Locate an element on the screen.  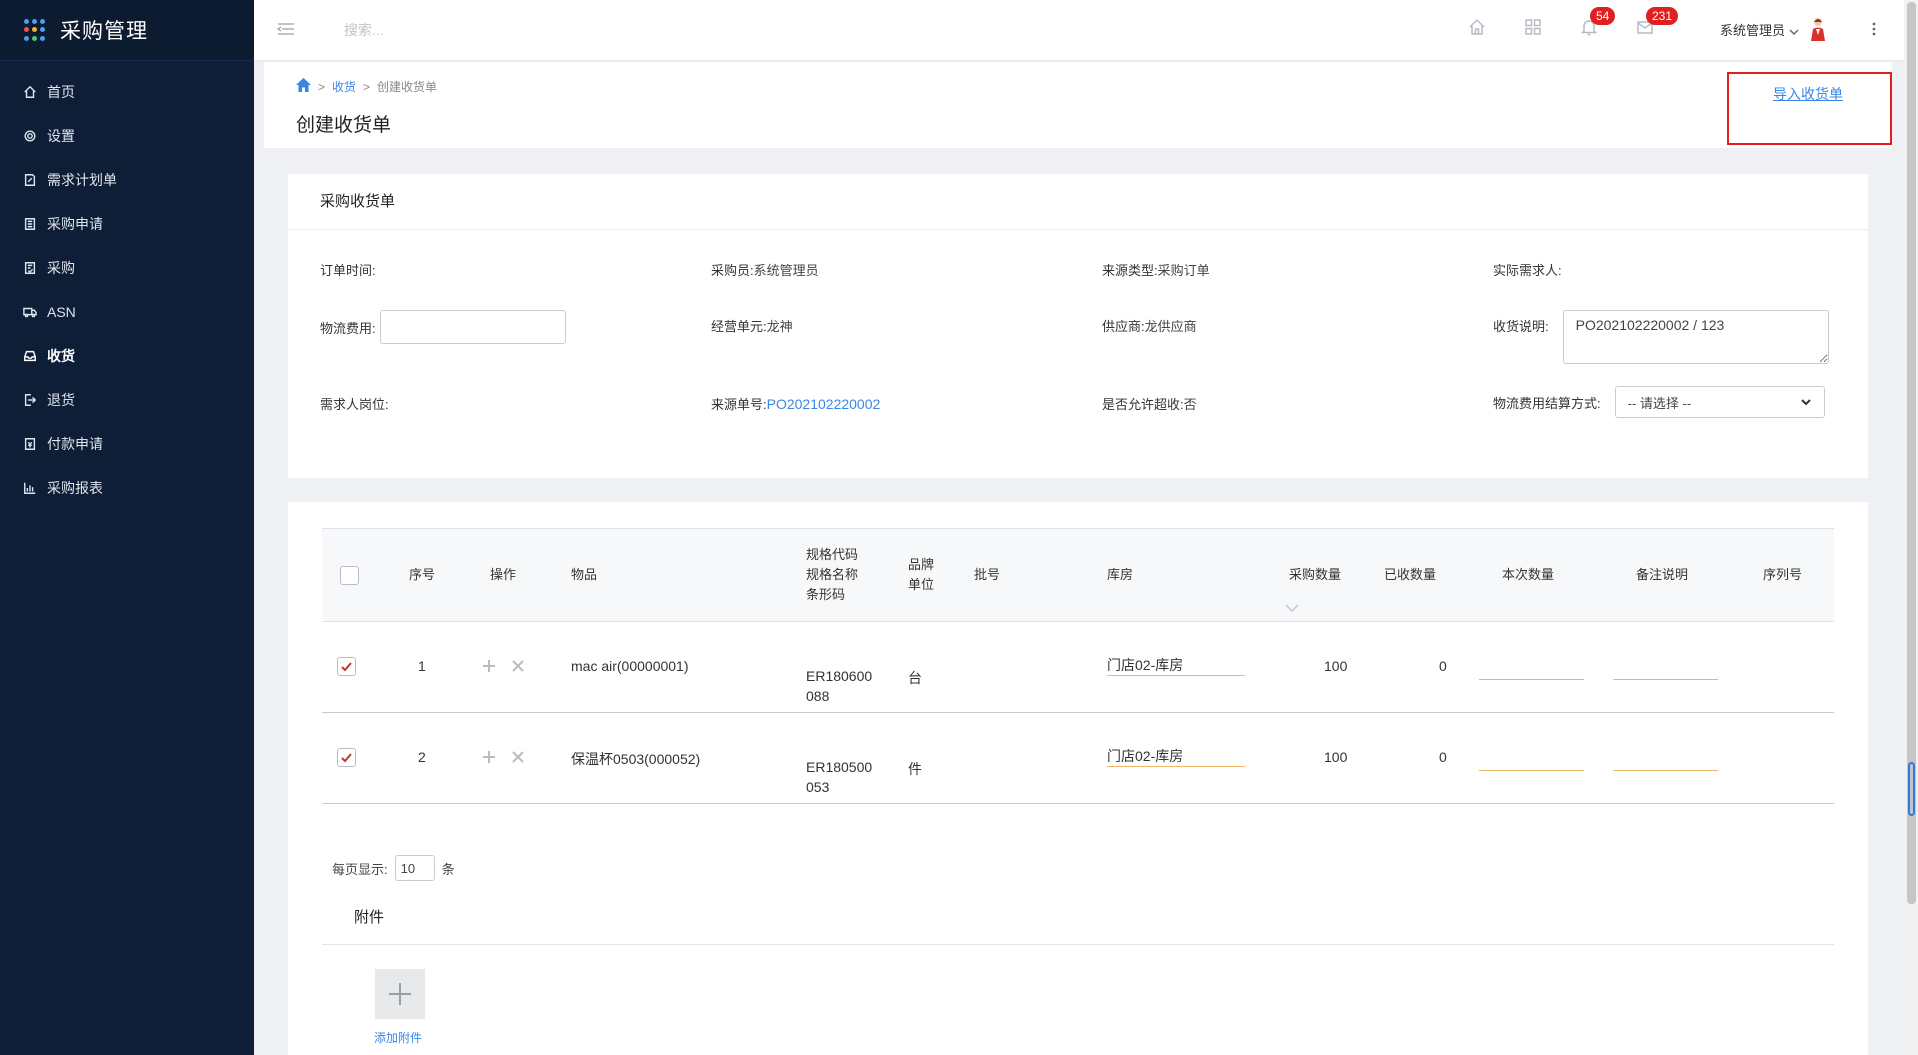
brand-title: 采购管理 is located at coordinates (104, 31).